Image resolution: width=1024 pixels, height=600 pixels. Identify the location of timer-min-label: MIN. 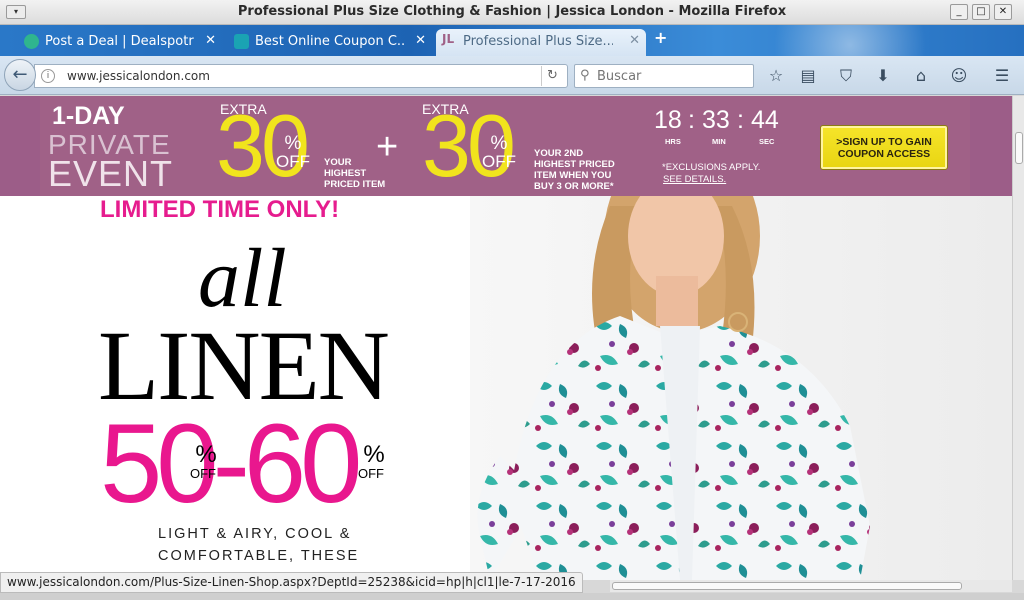
(719, 141).